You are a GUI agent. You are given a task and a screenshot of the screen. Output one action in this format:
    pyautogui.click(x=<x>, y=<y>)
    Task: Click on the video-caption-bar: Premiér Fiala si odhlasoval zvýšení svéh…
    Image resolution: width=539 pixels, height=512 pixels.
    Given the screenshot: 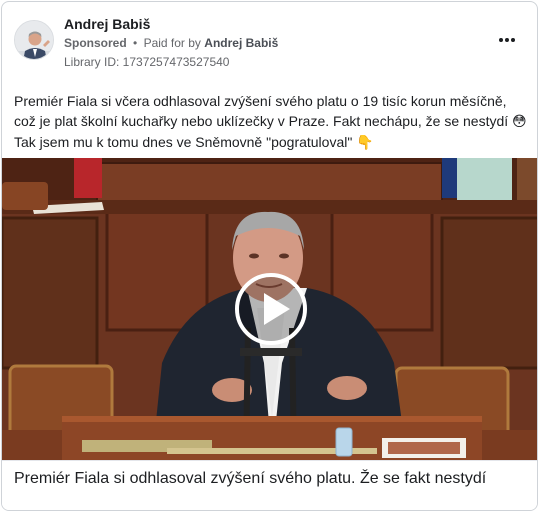 What is the action you would take?
    pyautogui.click(x=269, y=485)
    